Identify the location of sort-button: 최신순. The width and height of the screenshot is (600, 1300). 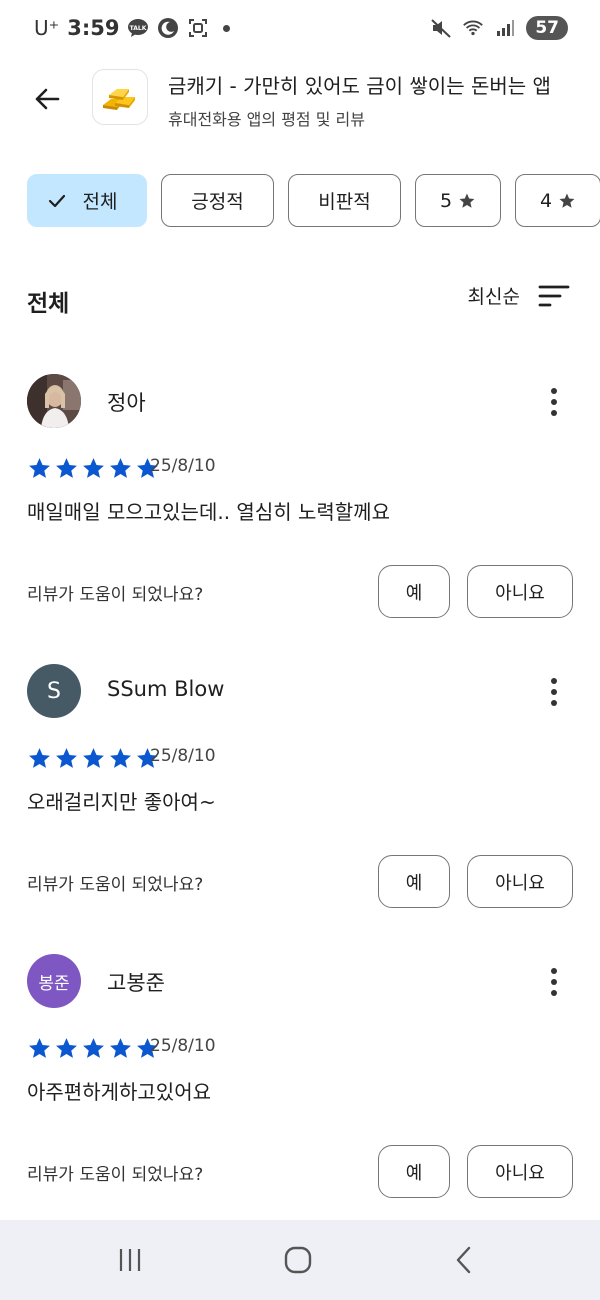
(519, 295).